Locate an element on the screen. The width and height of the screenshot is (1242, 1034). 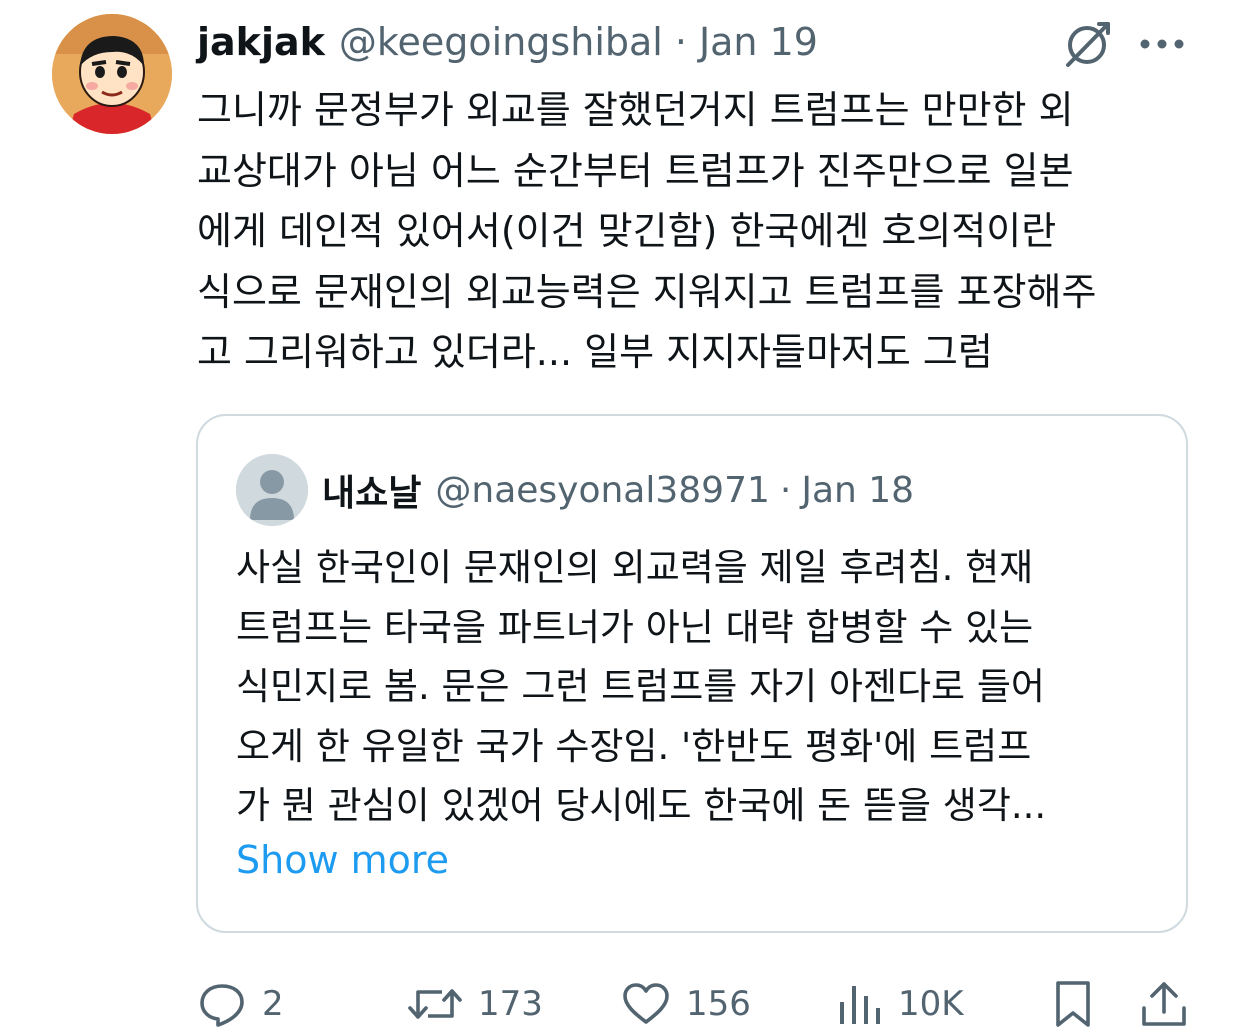
views-button: 10K is located at coordinates (900, 1004).